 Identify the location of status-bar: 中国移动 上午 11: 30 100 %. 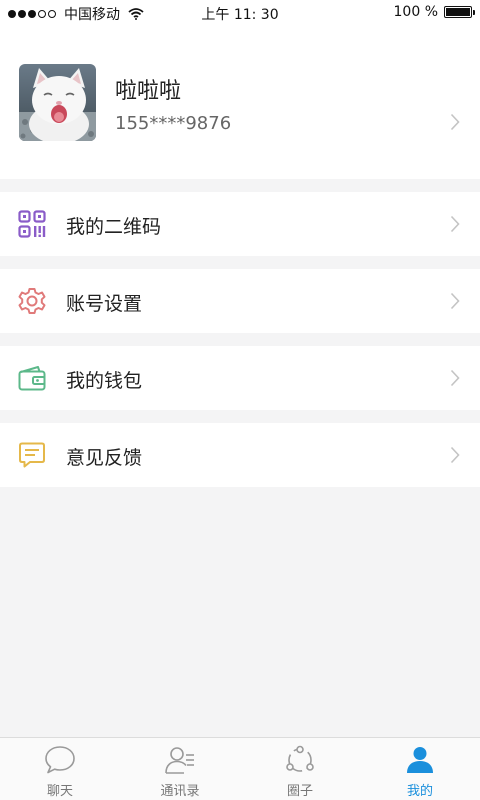
(240, 13).